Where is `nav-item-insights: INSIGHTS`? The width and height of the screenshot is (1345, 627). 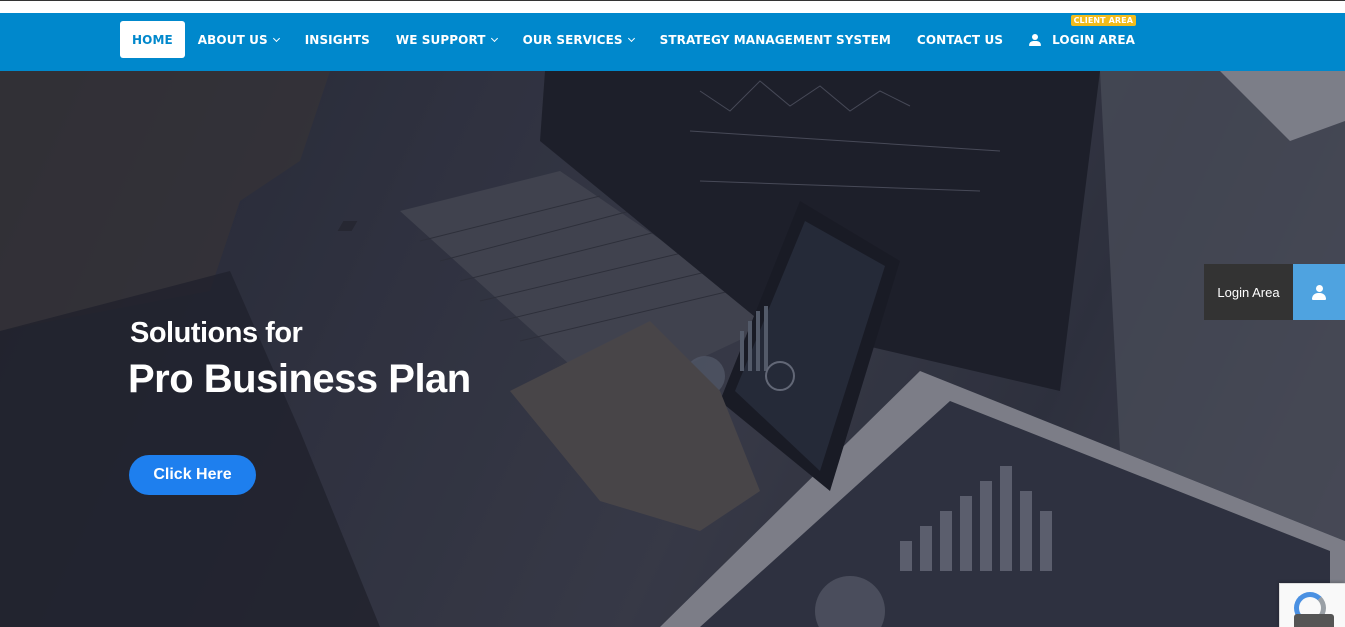 nav-item-insights: INSIGHTS is located at coordinates (337, 39).